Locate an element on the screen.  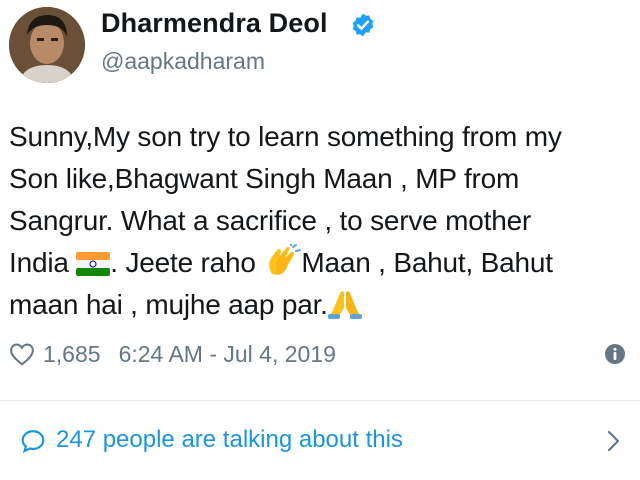
tweet-line: India . Jeete raho Maan , Bahut, Bahut is located at coordinates (319, 263).